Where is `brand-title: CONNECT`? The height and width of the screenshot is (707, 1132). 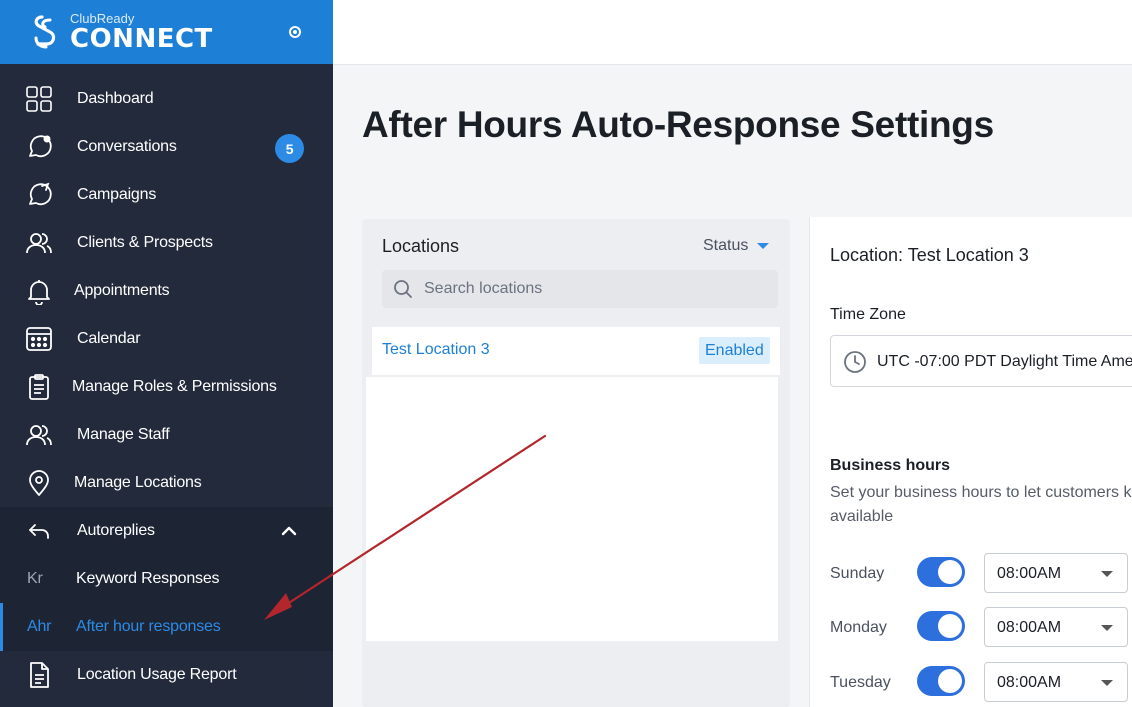
brand-title: CONNECT is located at coordinates (141, 39).